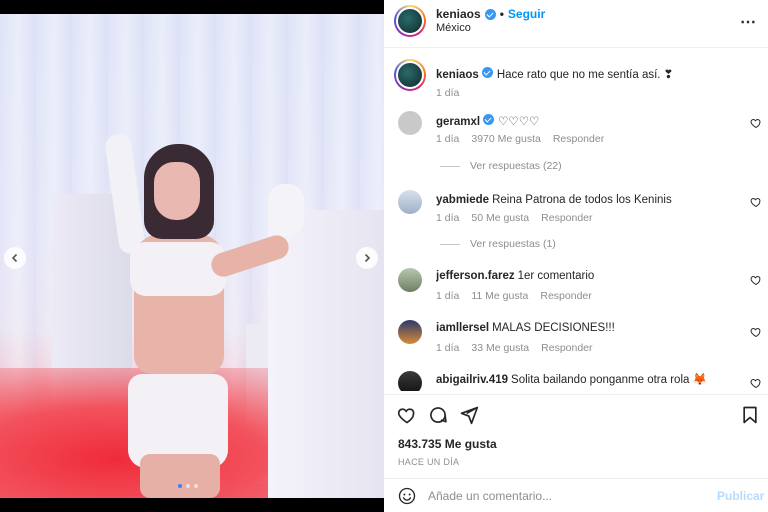 This screenshot has height=512, width=768. I want to click on commenter-username: iamllersel, so click(462, 328).